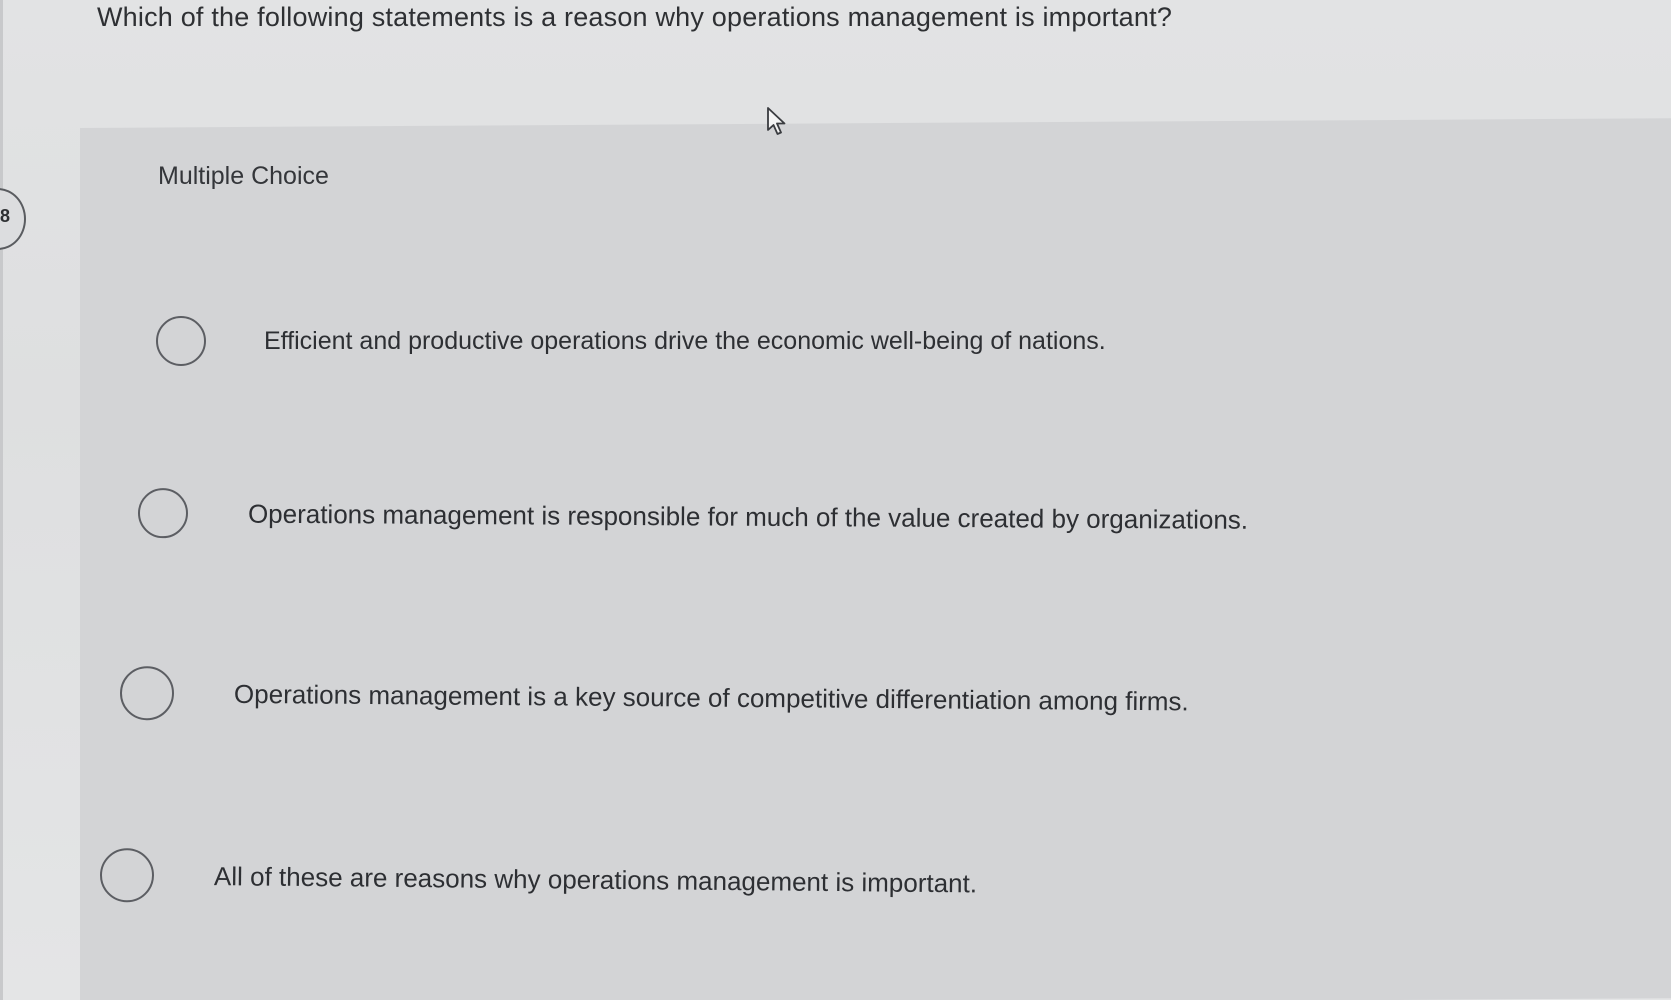 This screenshot has height=1000, width=1671. Describe the element at coordinates (1, 500) in the screenshot. I see `left-edge-divider` at that location.